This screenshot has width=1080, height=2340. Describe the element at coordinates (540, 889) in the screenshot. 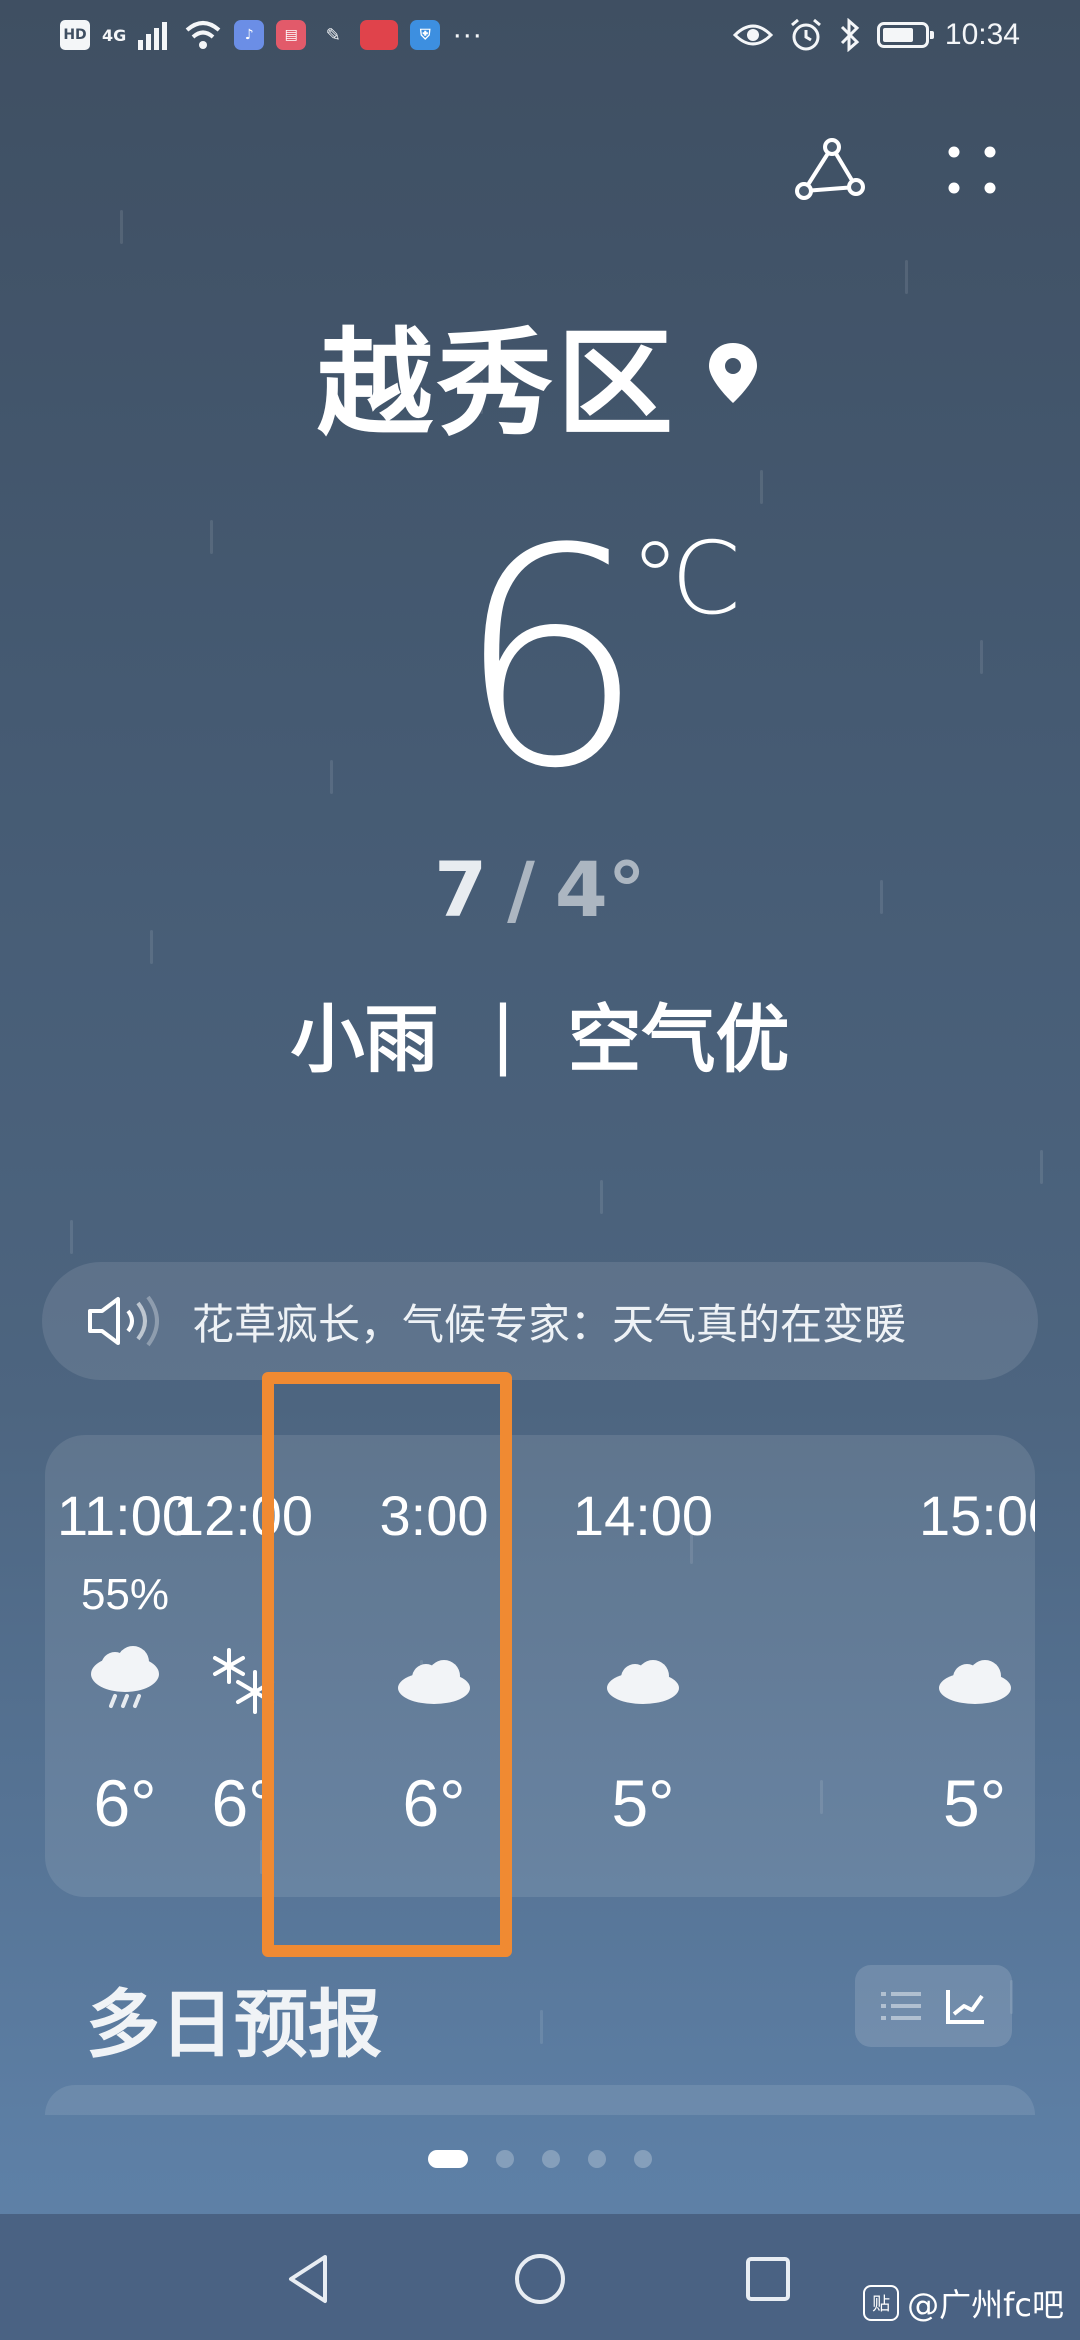

I see `high-low: 7 / 4°` at that location.